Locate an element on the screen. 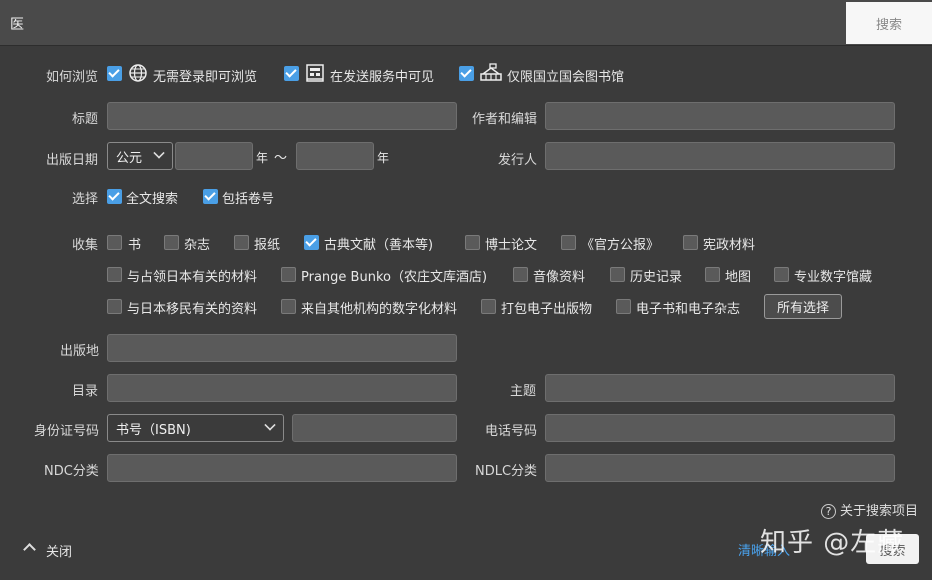 The width and height of the screenshot is (932, 580). title-label: 标题 is located at coordinates (85, 119).